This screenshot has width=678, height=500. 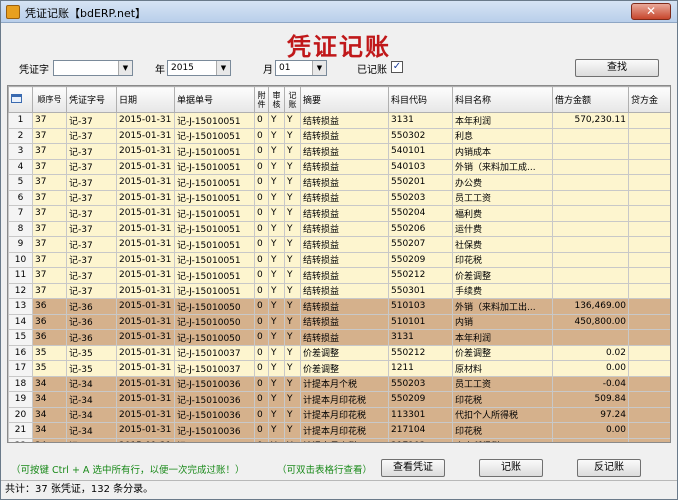 I want to click on year-select: 2015 ▼, so click(x=199, y=68).